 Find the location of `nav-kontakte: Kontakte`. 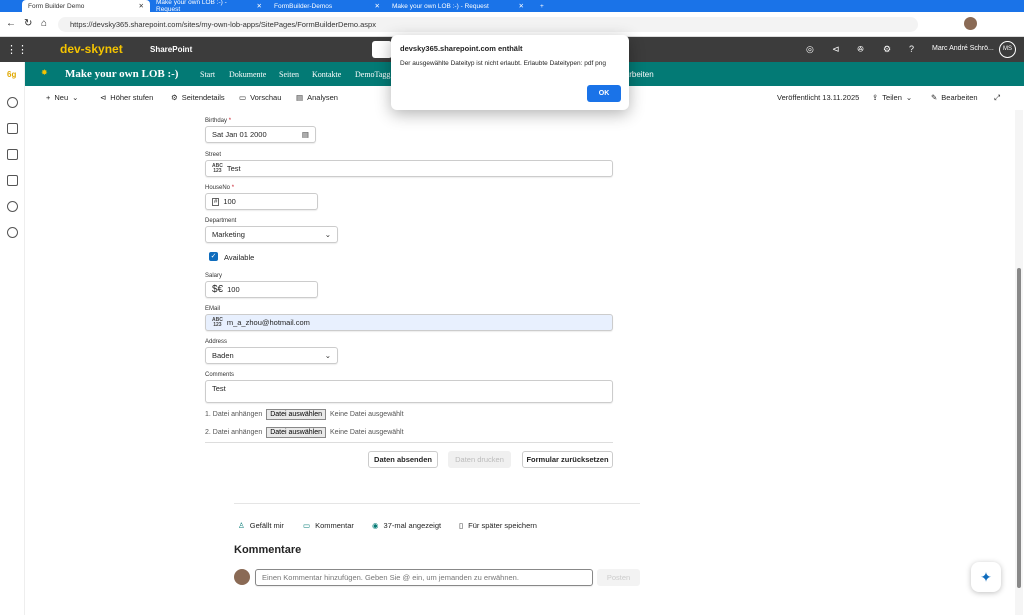

nav-kontakte: Kontakte is located at coordinates (326, 74).